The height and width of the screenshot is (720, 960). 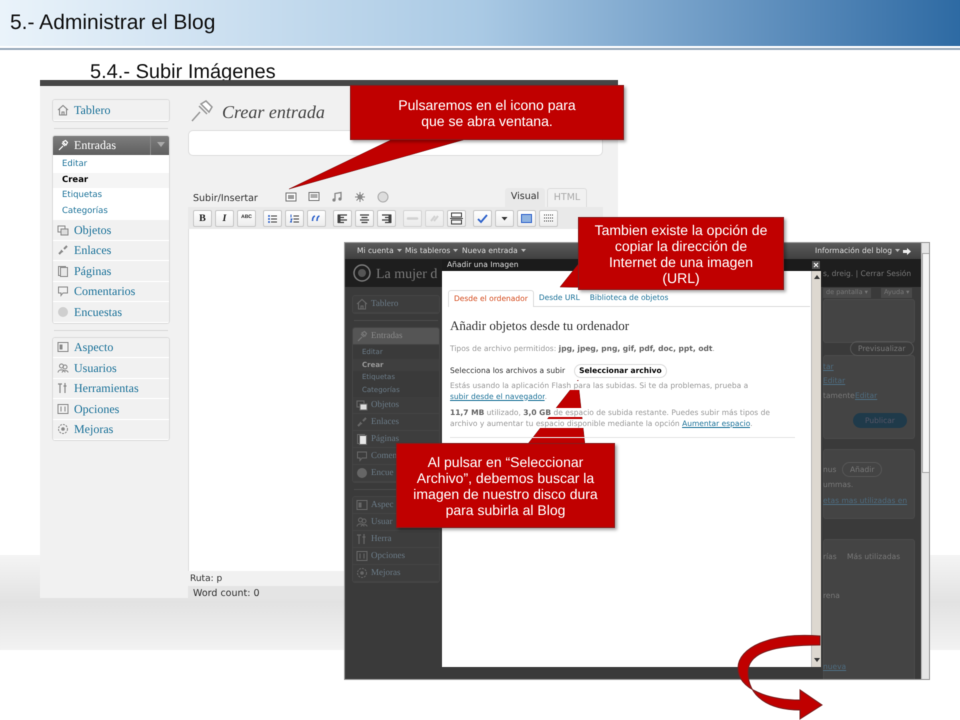 I want to click on callout-tooltip: Tambien existe la opción de copiar la dirección de Internet de una imagen (URL), so click(x=681, y=253).